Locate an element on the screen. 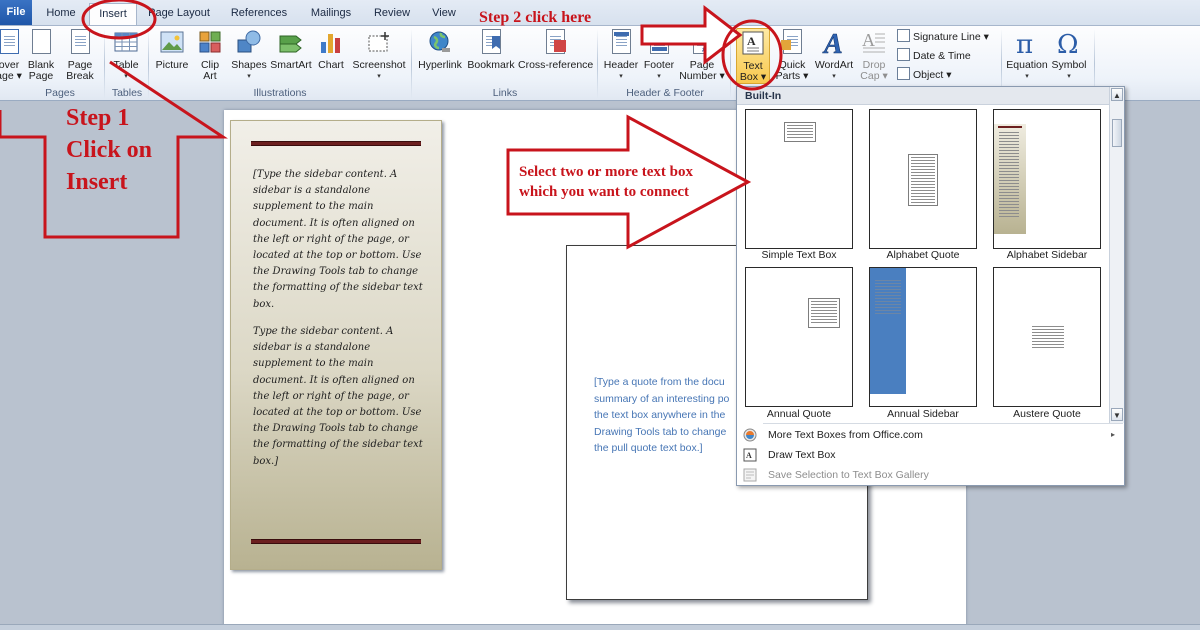 Image resolution: width=1200 pixels, height=630 pixels. insert-tab-highlight-circle is located at coordinates (119, 20).